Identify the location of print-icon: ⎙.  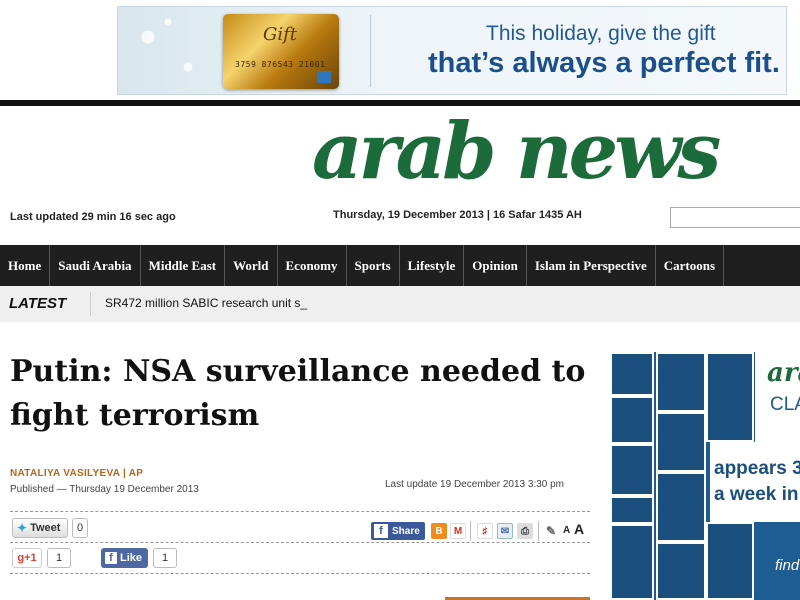
(525, 531).